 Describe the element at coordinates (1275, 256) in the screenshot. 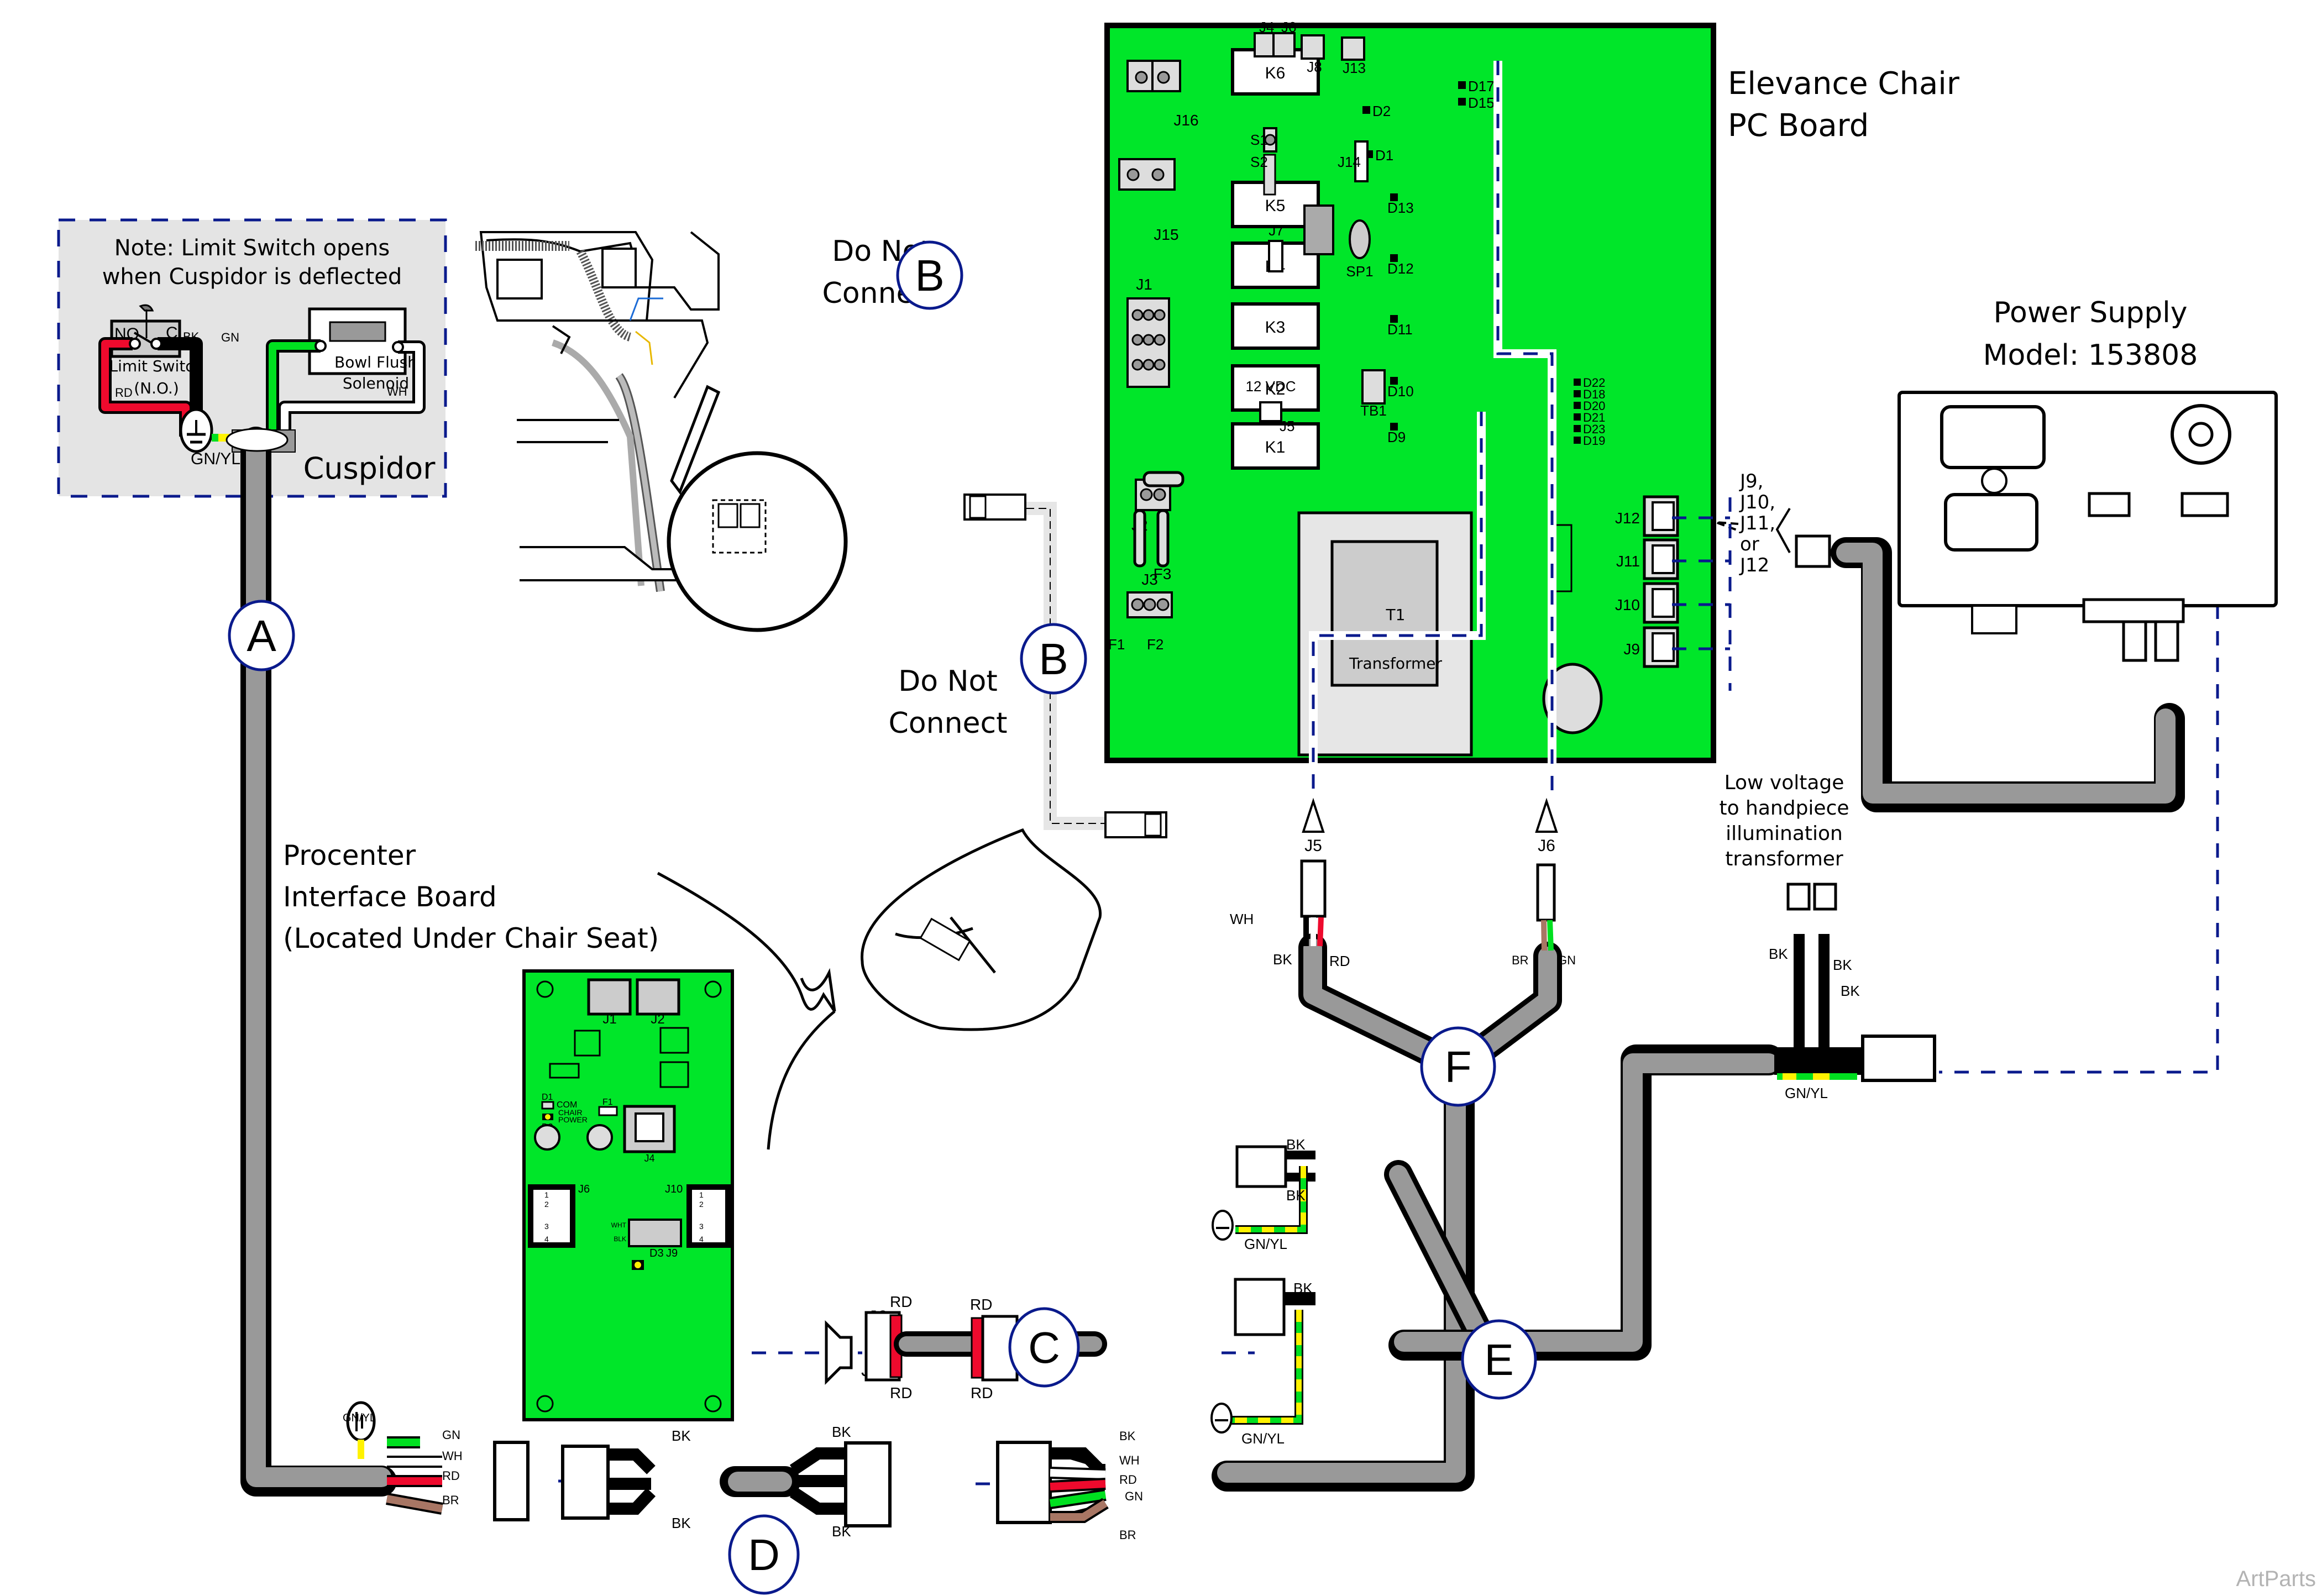

I see `j7-jumper` at that location.